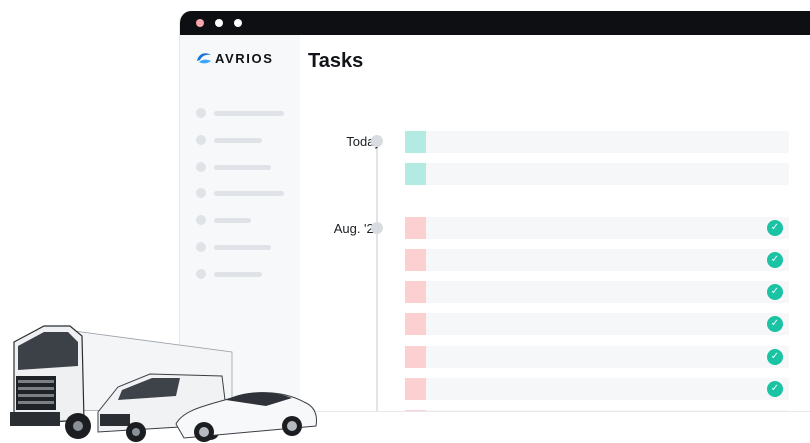  Describe the element at coordinates (219, 23) in the screenshot. I see `window-minimize-button` at that location.